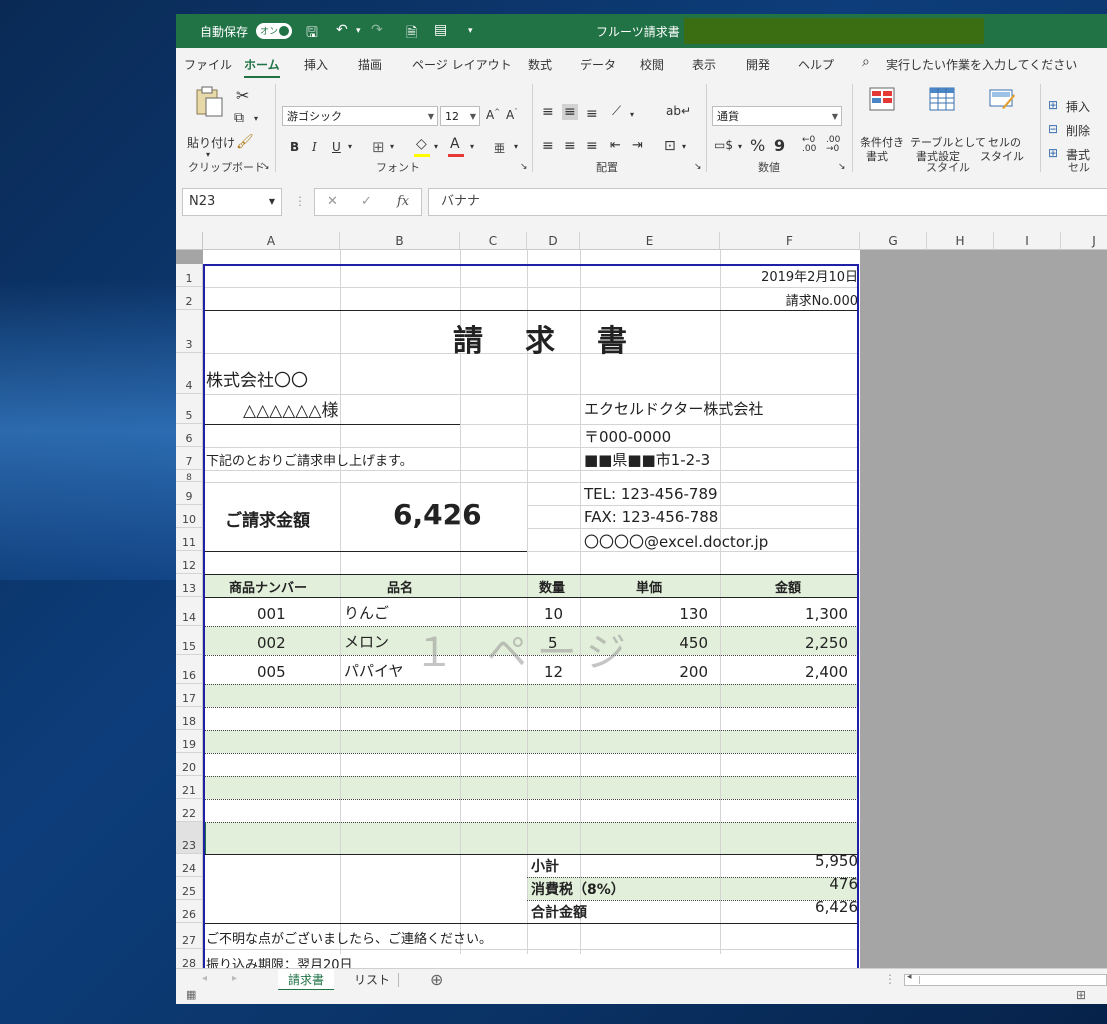  I want to click on accounting-dropdown-icon: ▾, so click(740, 146).